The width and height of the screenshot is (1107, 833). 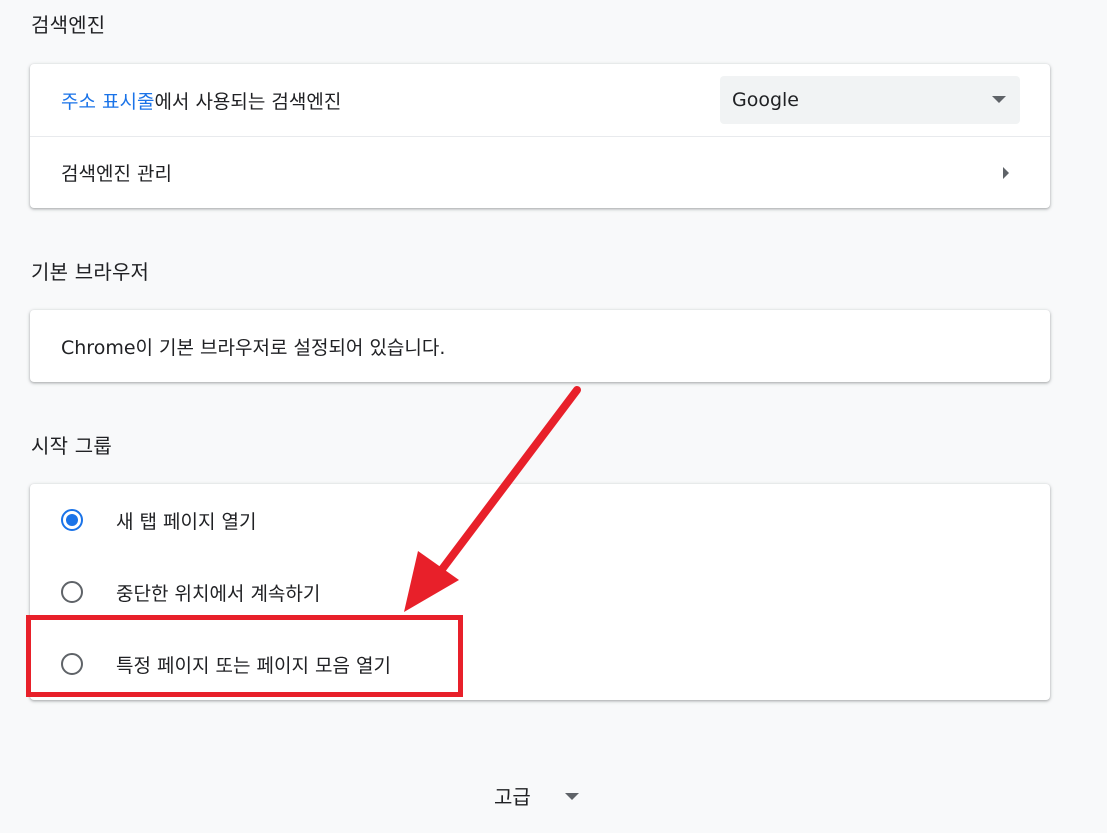 What do you see at coordinates (492, 499) in the screenshot?
I see `annotation-arrow-icon` at bounding box center [492, 499].